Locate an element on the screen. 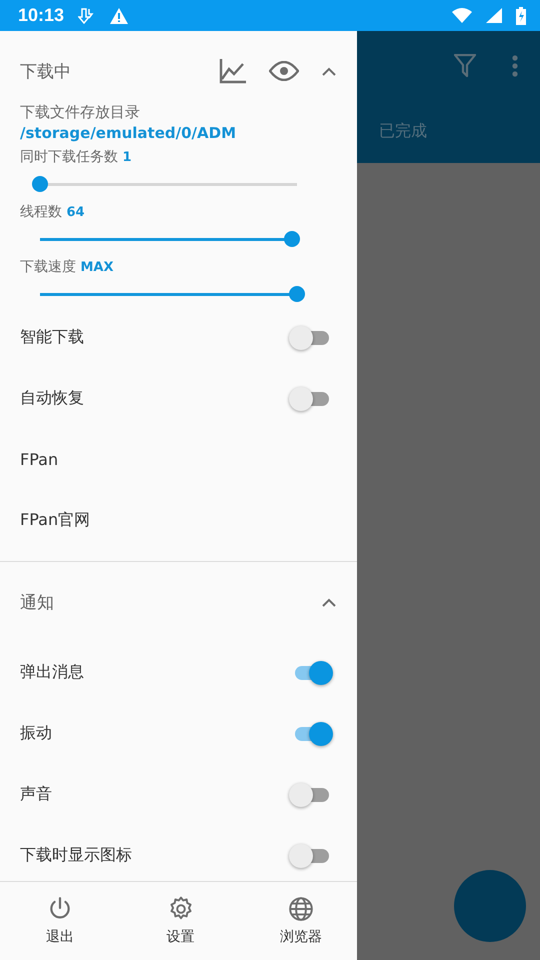  nav-button: 设置 is located at coordinates (180, 921).